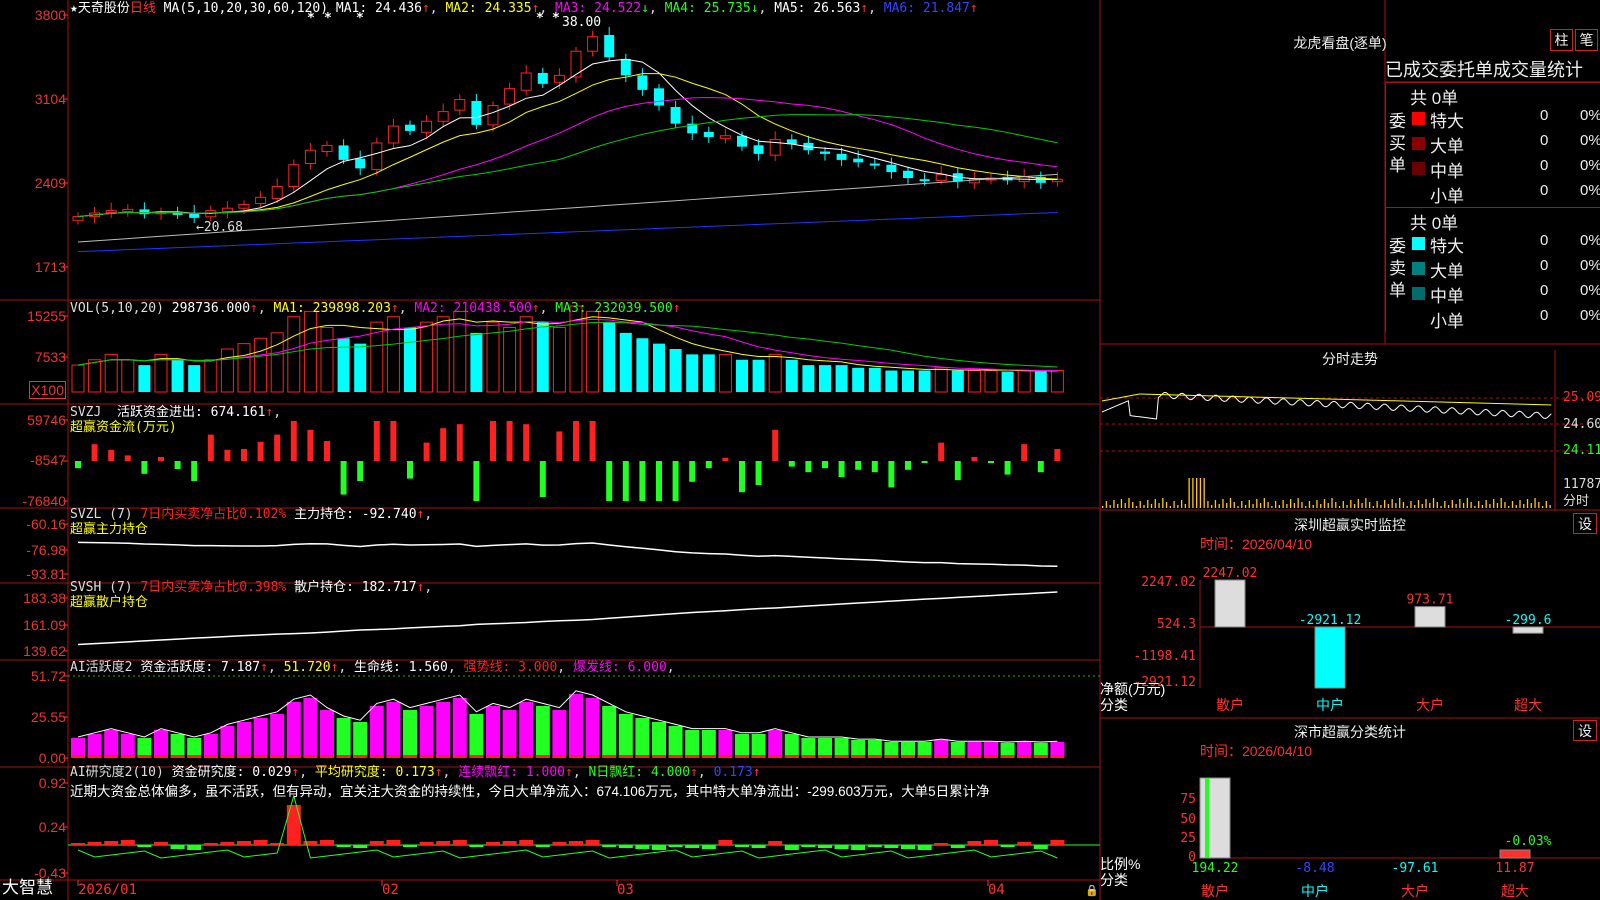  I want to click on tab-tick: 笔, so click(1586, 40).